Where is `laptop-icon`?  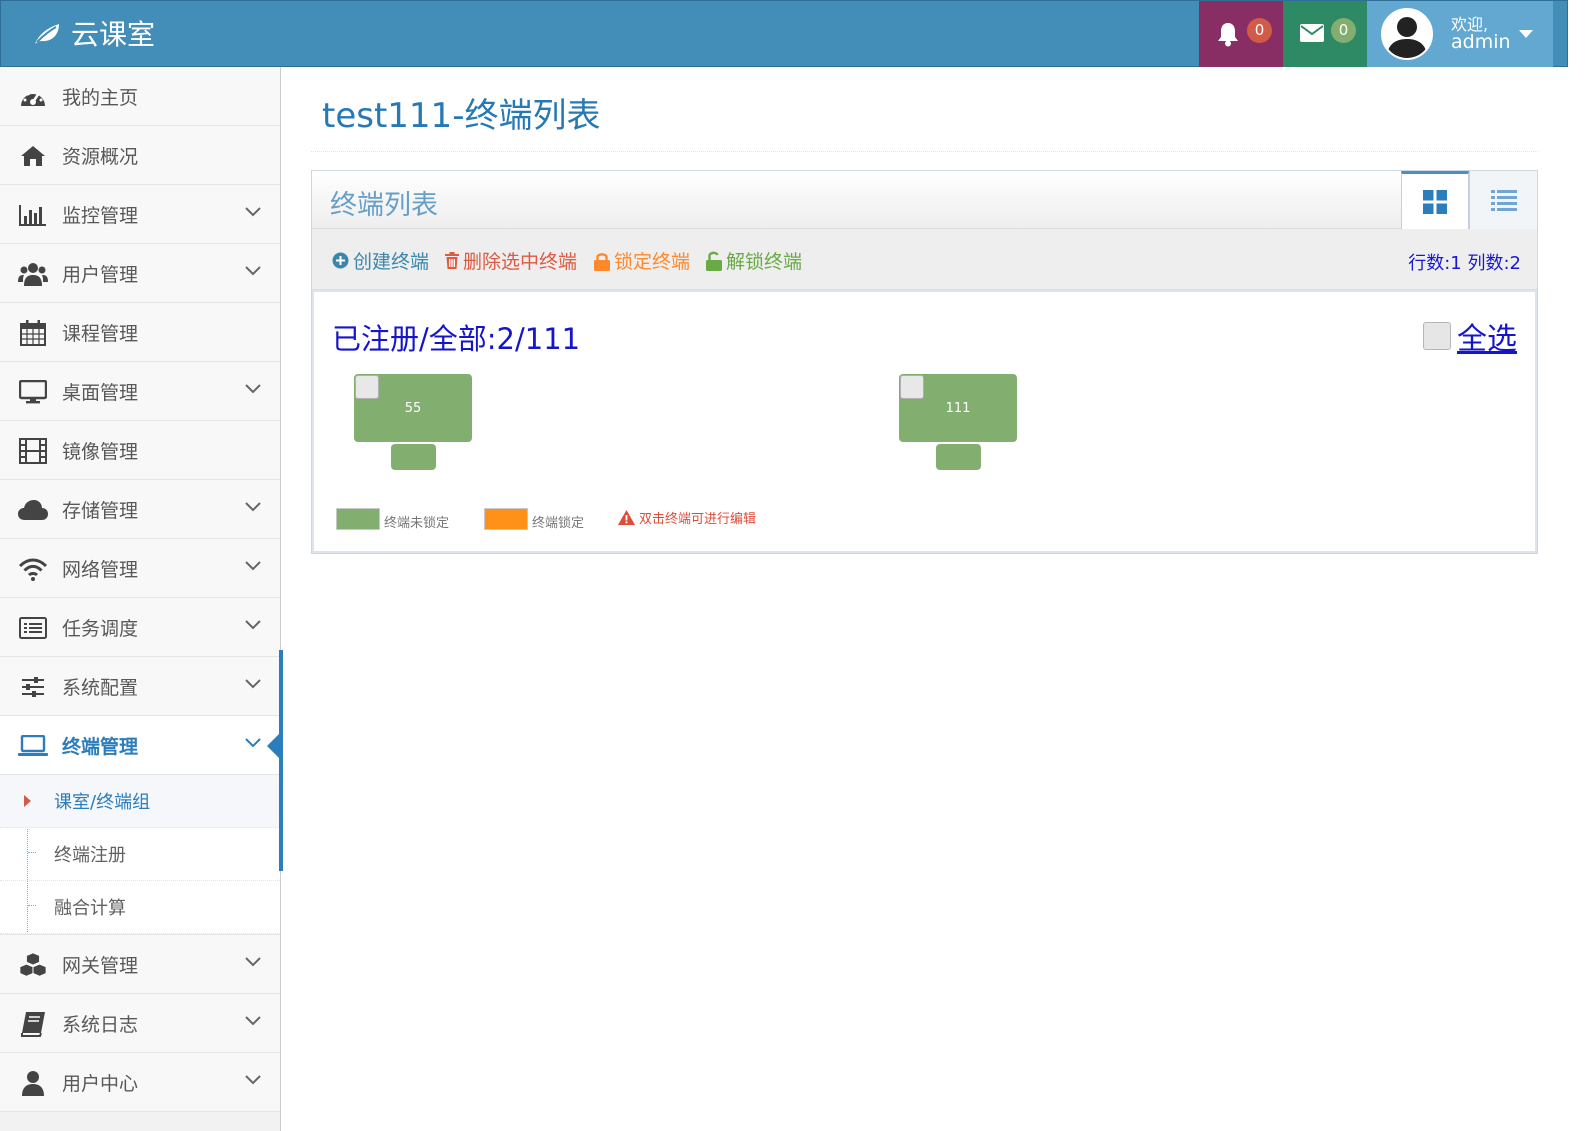
laptop-icon is located at coordinates (33, 746).